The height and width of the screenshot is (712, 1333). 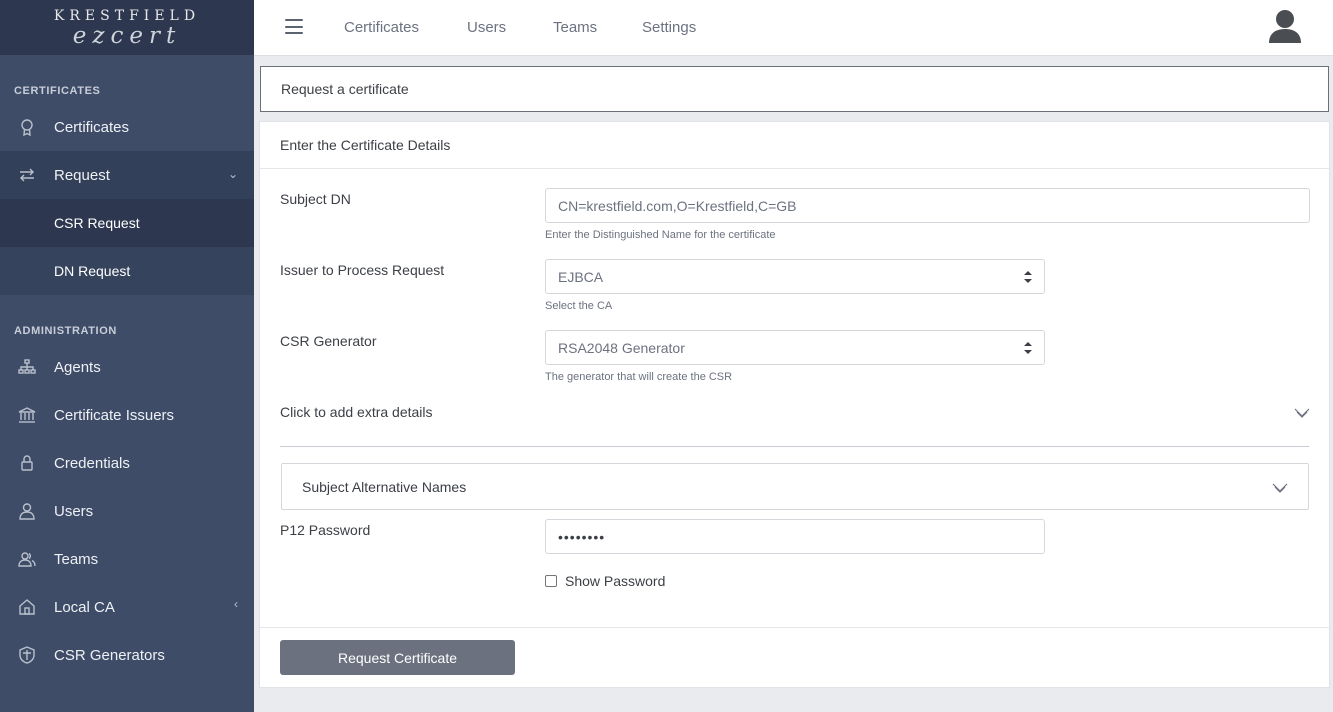 I want to click on sidebar-item-label: Certificates, so click(x=92, y=127).